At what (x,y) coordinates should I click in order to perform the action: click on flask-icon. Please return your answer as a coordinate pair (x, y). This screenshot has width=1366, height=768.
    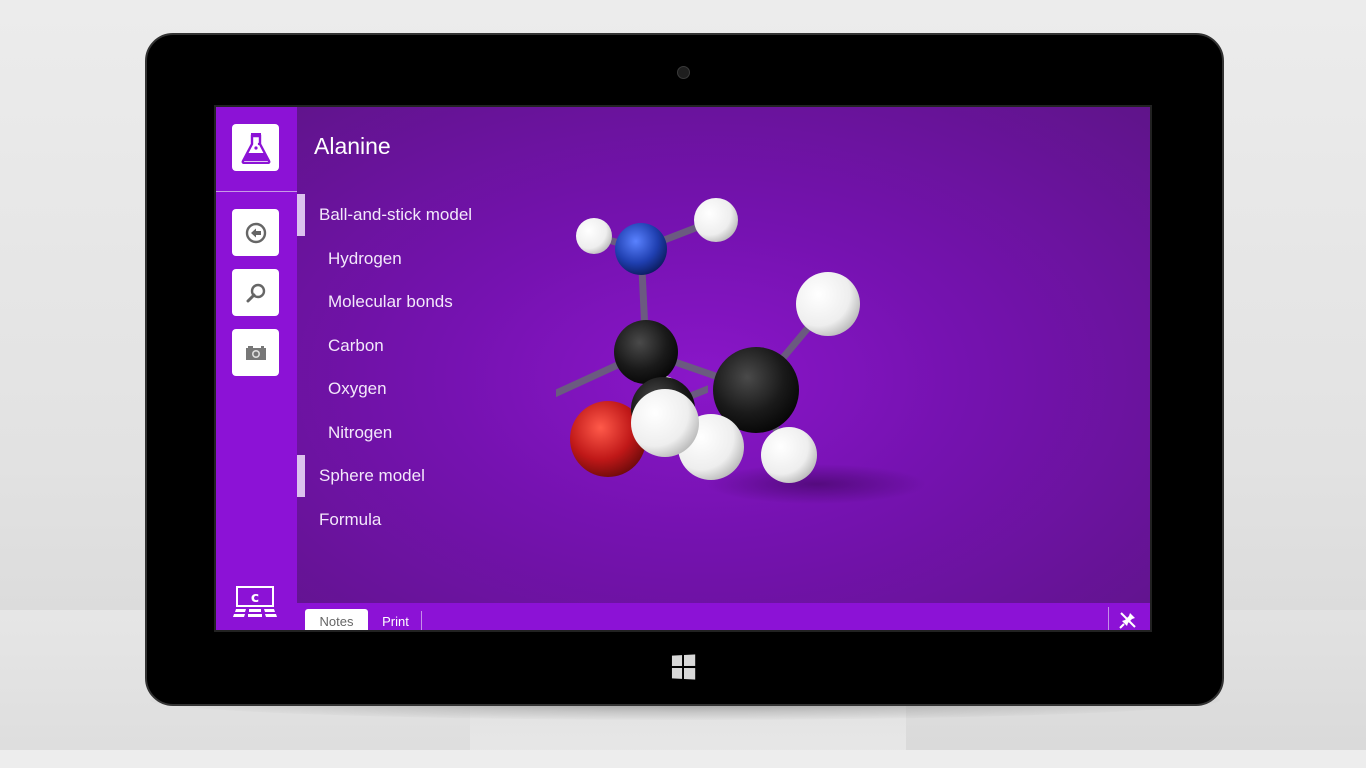
    Looking at the image, I should click on (255, 148).